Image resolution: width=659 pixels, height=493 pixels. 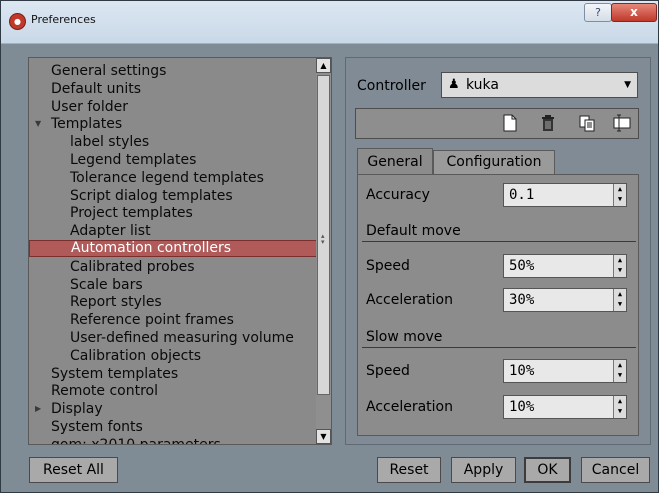 What do you see at coordinates (395, 161) in the screenshot?
I see `tab-general: General` at bounding box center [395, 161].